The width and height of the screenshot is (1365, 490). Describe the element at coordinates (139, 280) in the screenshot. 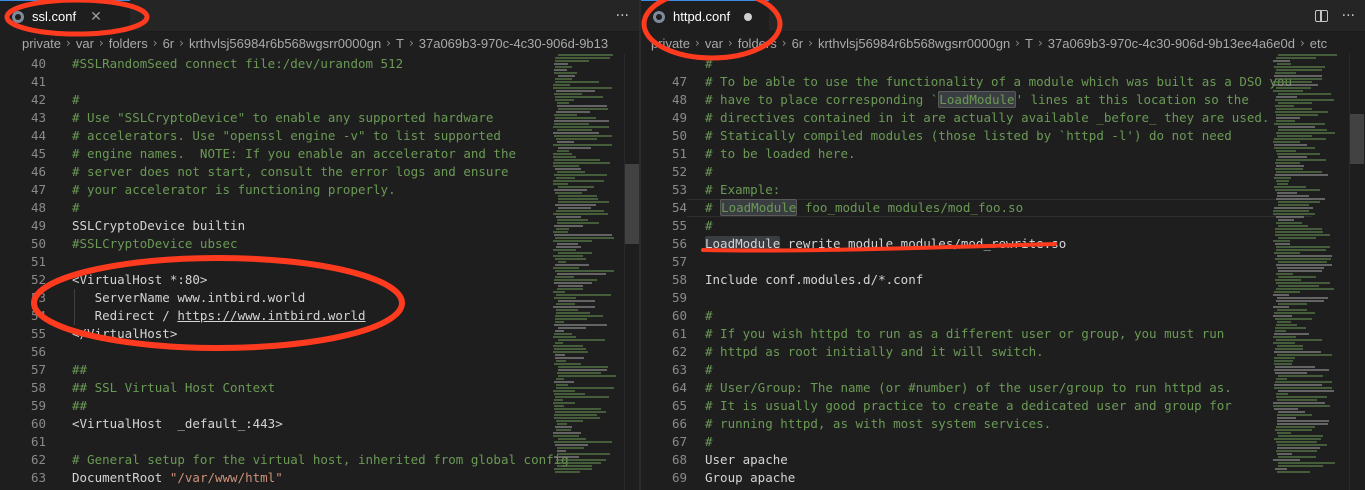

I see `code-line: <VirtualHost *:80>` at that location.